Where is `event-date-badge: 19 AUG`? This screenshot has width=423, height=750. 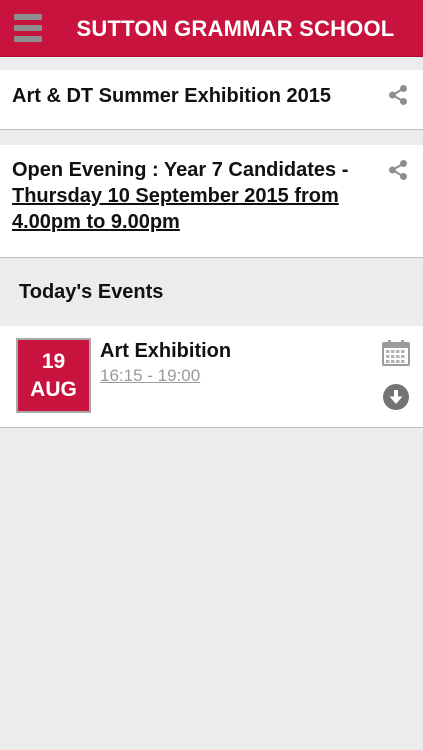 event-date-badge: 19 AUG is located at coordinates (53, 375).